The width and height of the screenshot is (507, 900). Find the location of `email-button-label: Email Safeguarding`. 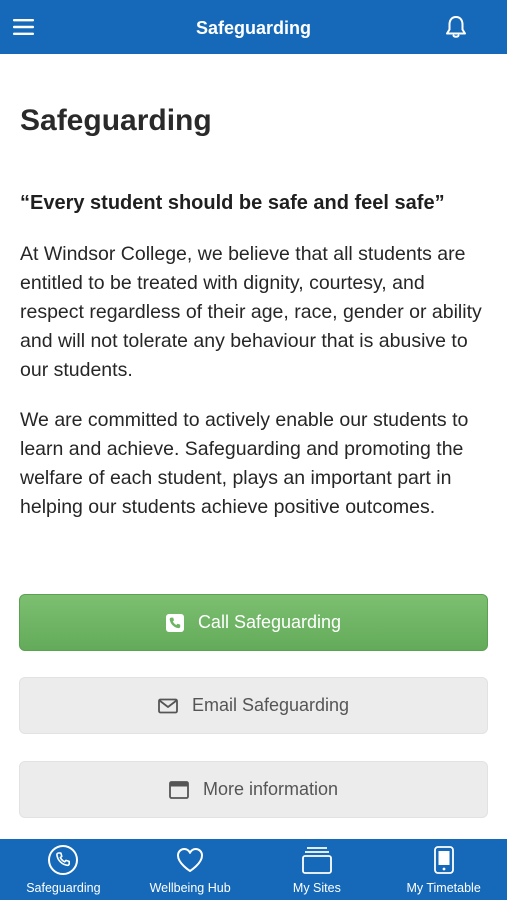

email-button-label: Email Safeguarding is located at coordinates (270, 705).